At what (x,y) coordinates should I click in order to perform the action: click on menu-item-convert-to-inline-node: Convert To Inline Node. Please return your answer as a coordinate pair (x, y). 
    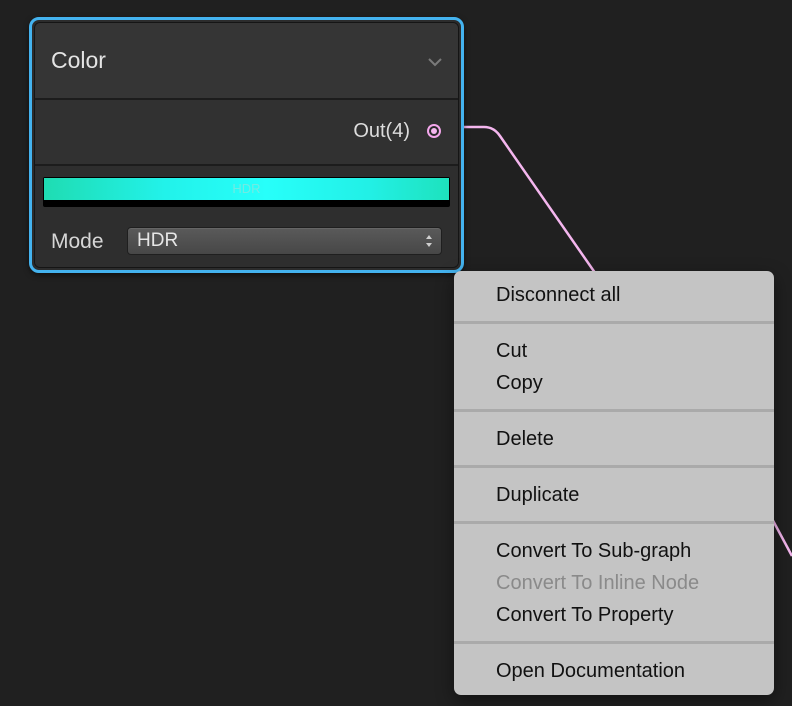
    Looking at the image, I should click on (598, 583).